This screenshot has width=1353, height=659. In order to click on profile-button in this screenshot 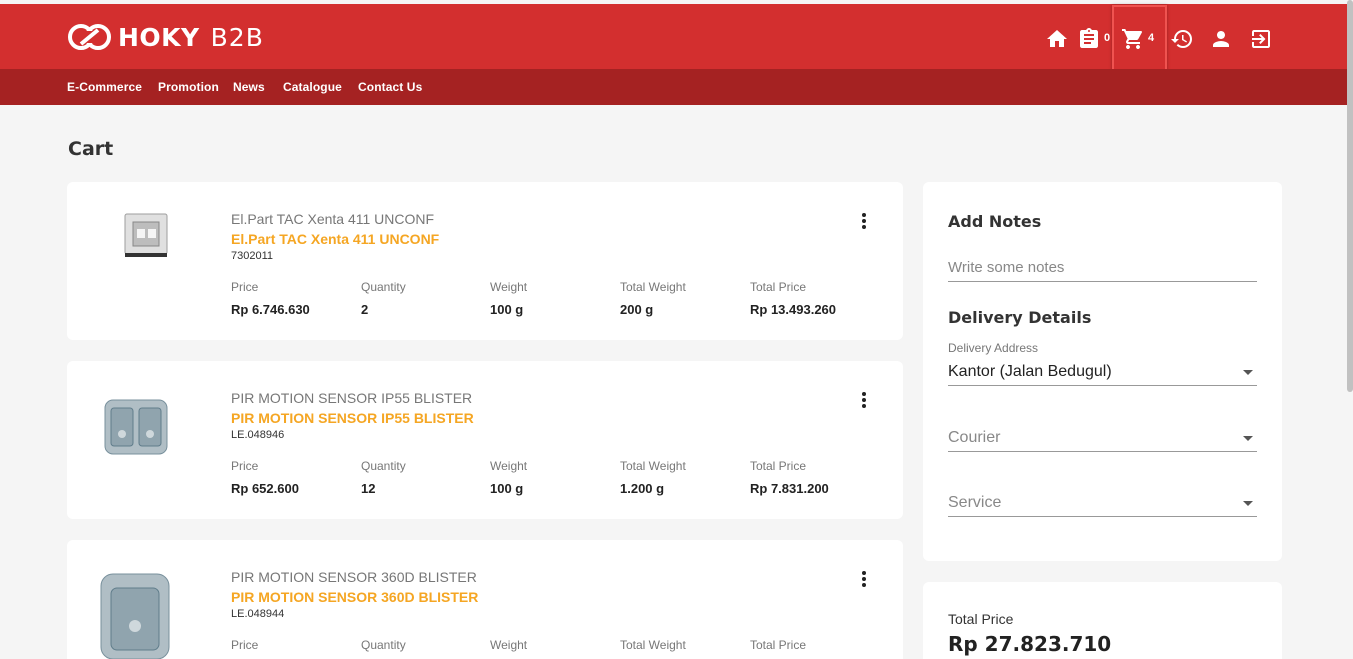, I will do `click(1221, 39)`.